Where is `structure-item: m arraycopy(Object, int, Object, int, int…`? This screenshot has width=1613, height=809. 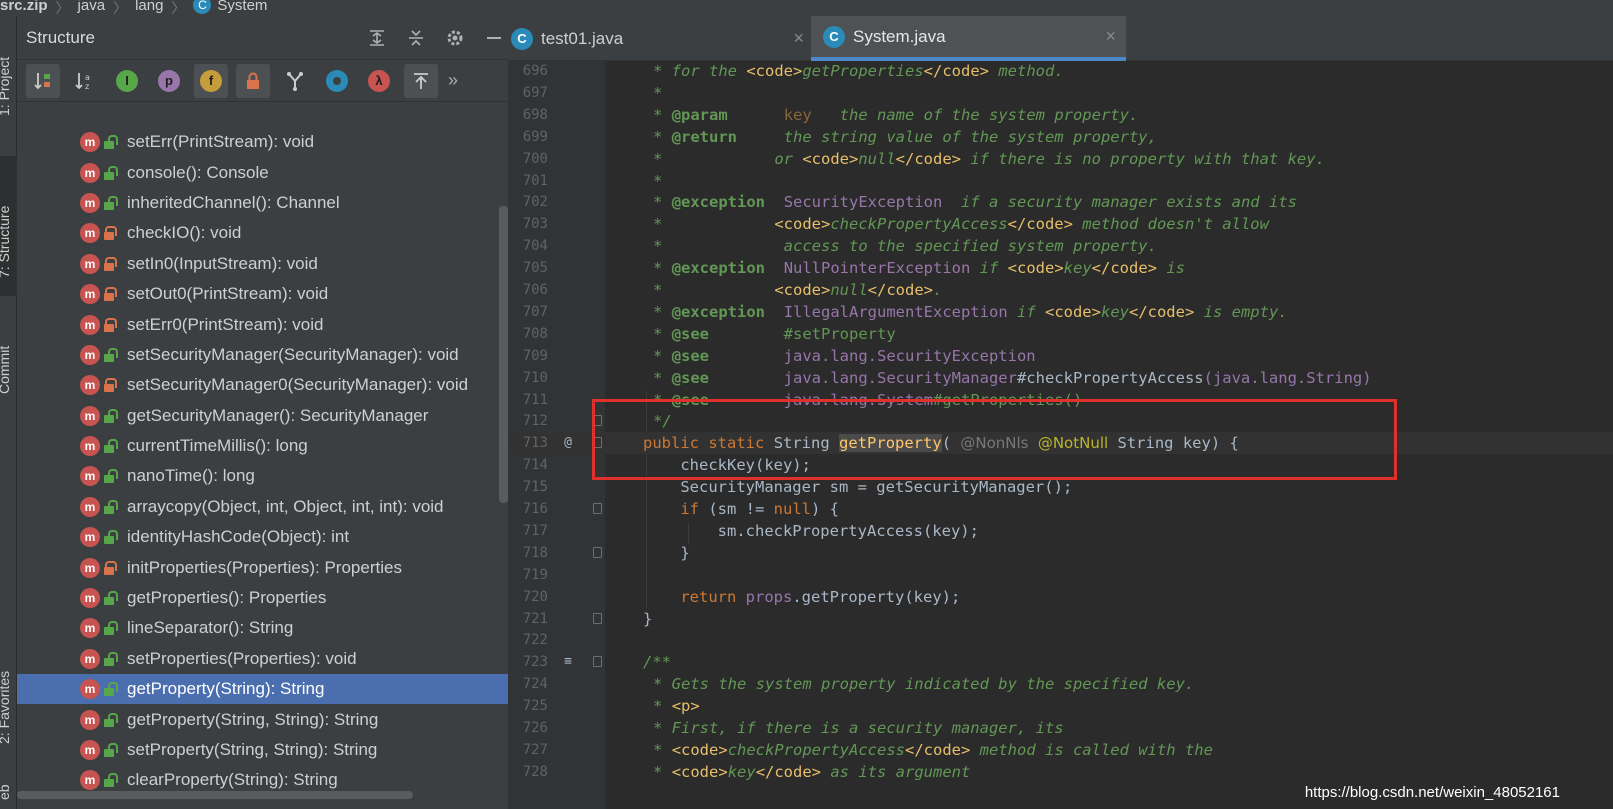
structure-item: m arraycopy(Object, int, Object, int, int… is located at coordinates (262, 507).